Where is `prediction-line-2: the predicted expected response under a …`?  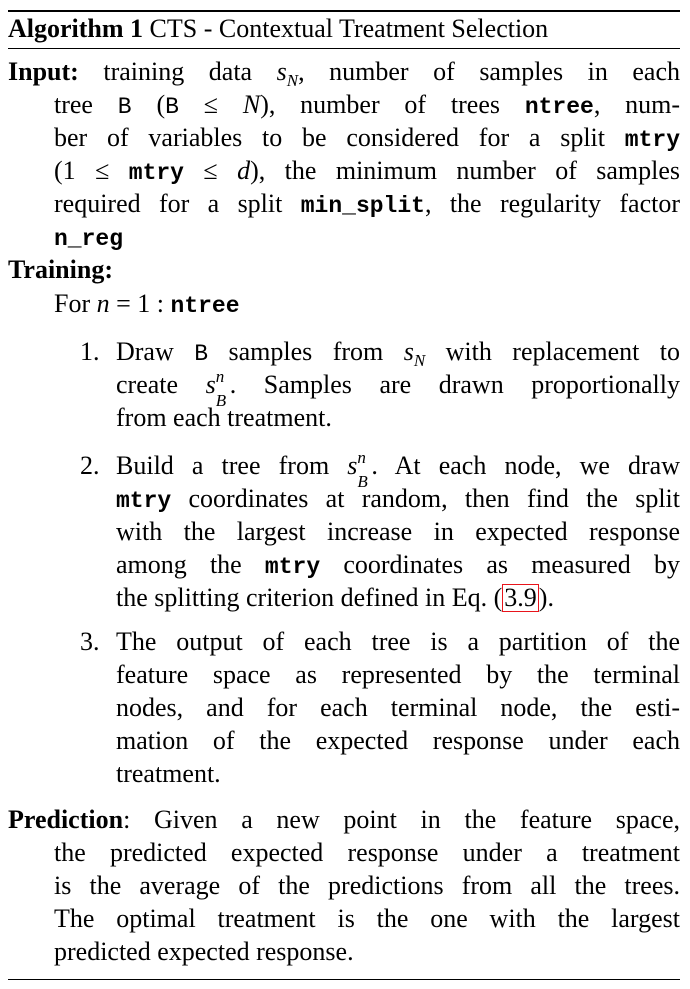
prediction-line-2: the predicted expected response under a … is located at coordinates (367, 852).